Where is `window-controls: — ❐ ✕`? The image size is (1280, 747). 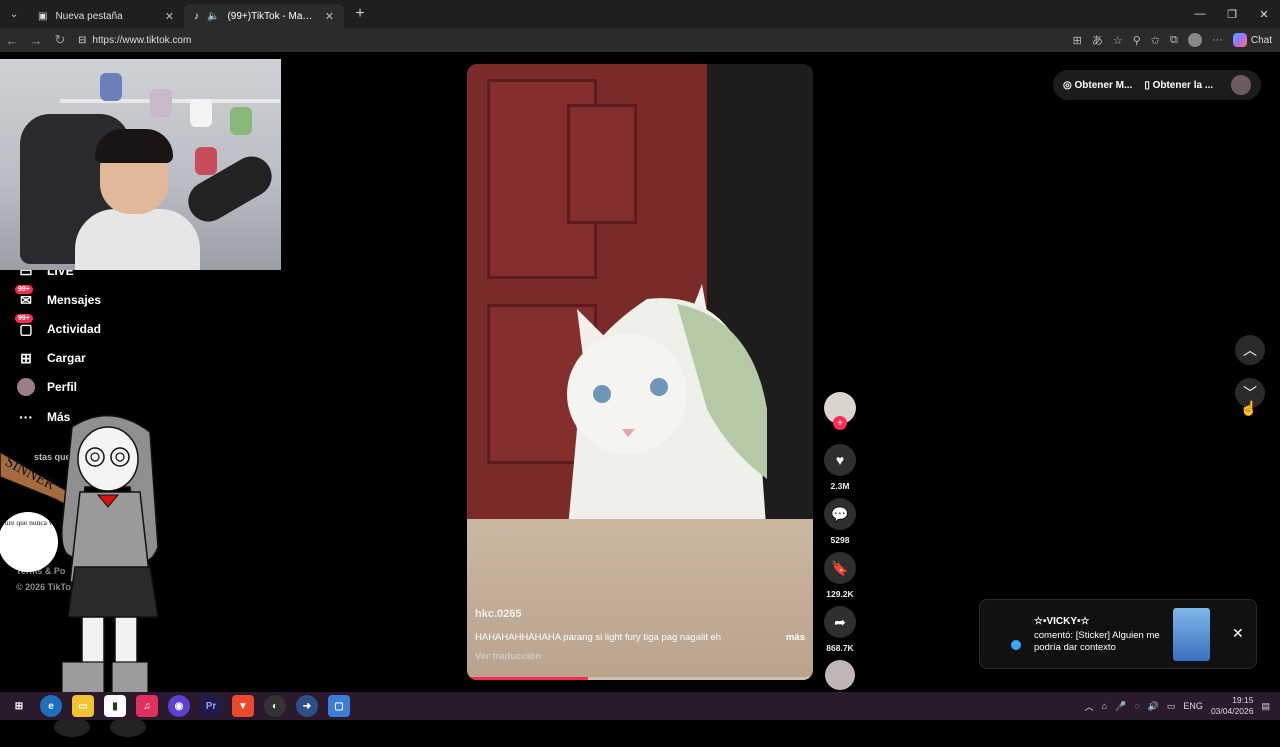
window-controls: — ❐ ✕ is located at coordinates (1232, 14).